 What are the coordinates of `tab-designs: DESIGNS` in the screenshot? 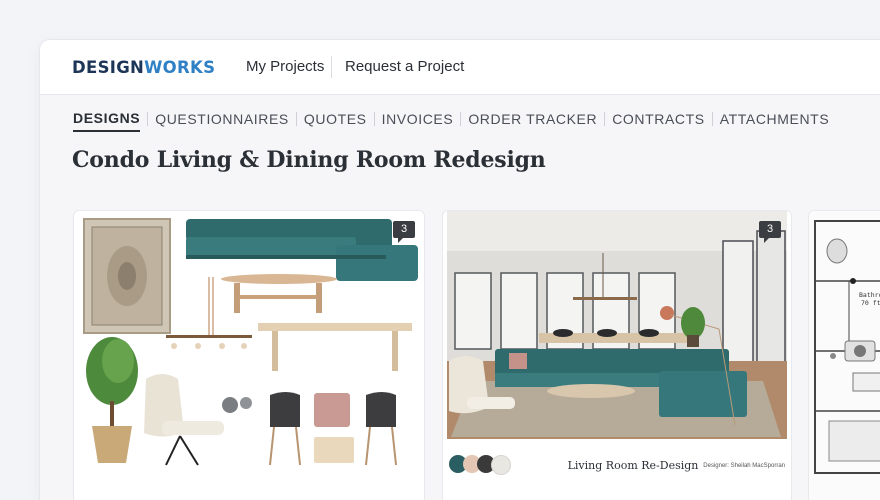 It's located at (107, 121).